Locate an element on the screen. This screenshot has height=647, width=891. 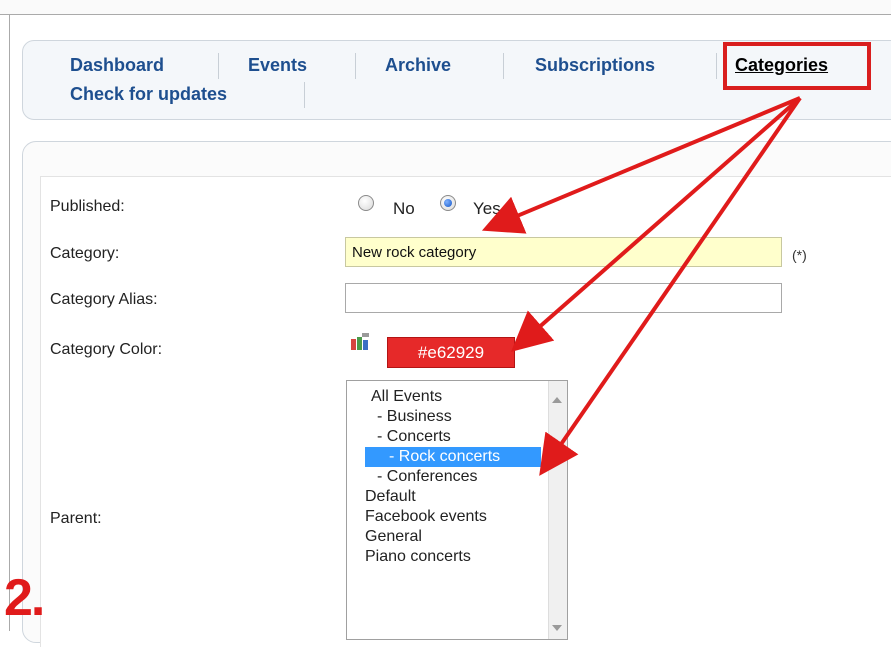
step-number: 2. is located at coordinates (24, 598).